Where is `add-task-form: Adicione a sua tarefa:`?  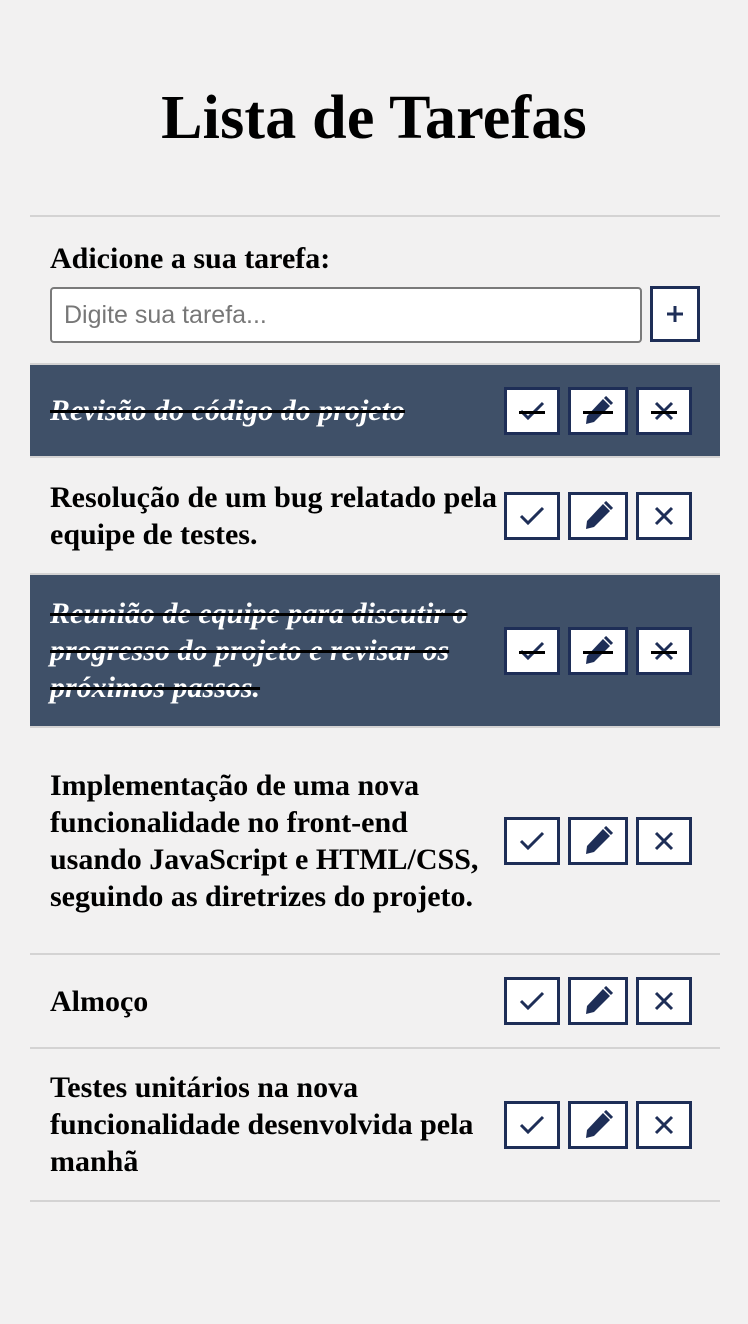
add-task-form: Adicione a sua tarefa: is located at coordinates (375, 291).